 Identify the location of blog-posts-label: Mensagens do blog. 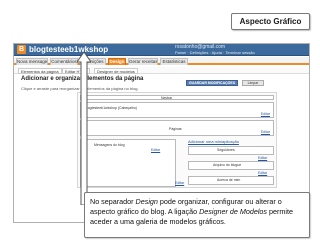
(109, 145).